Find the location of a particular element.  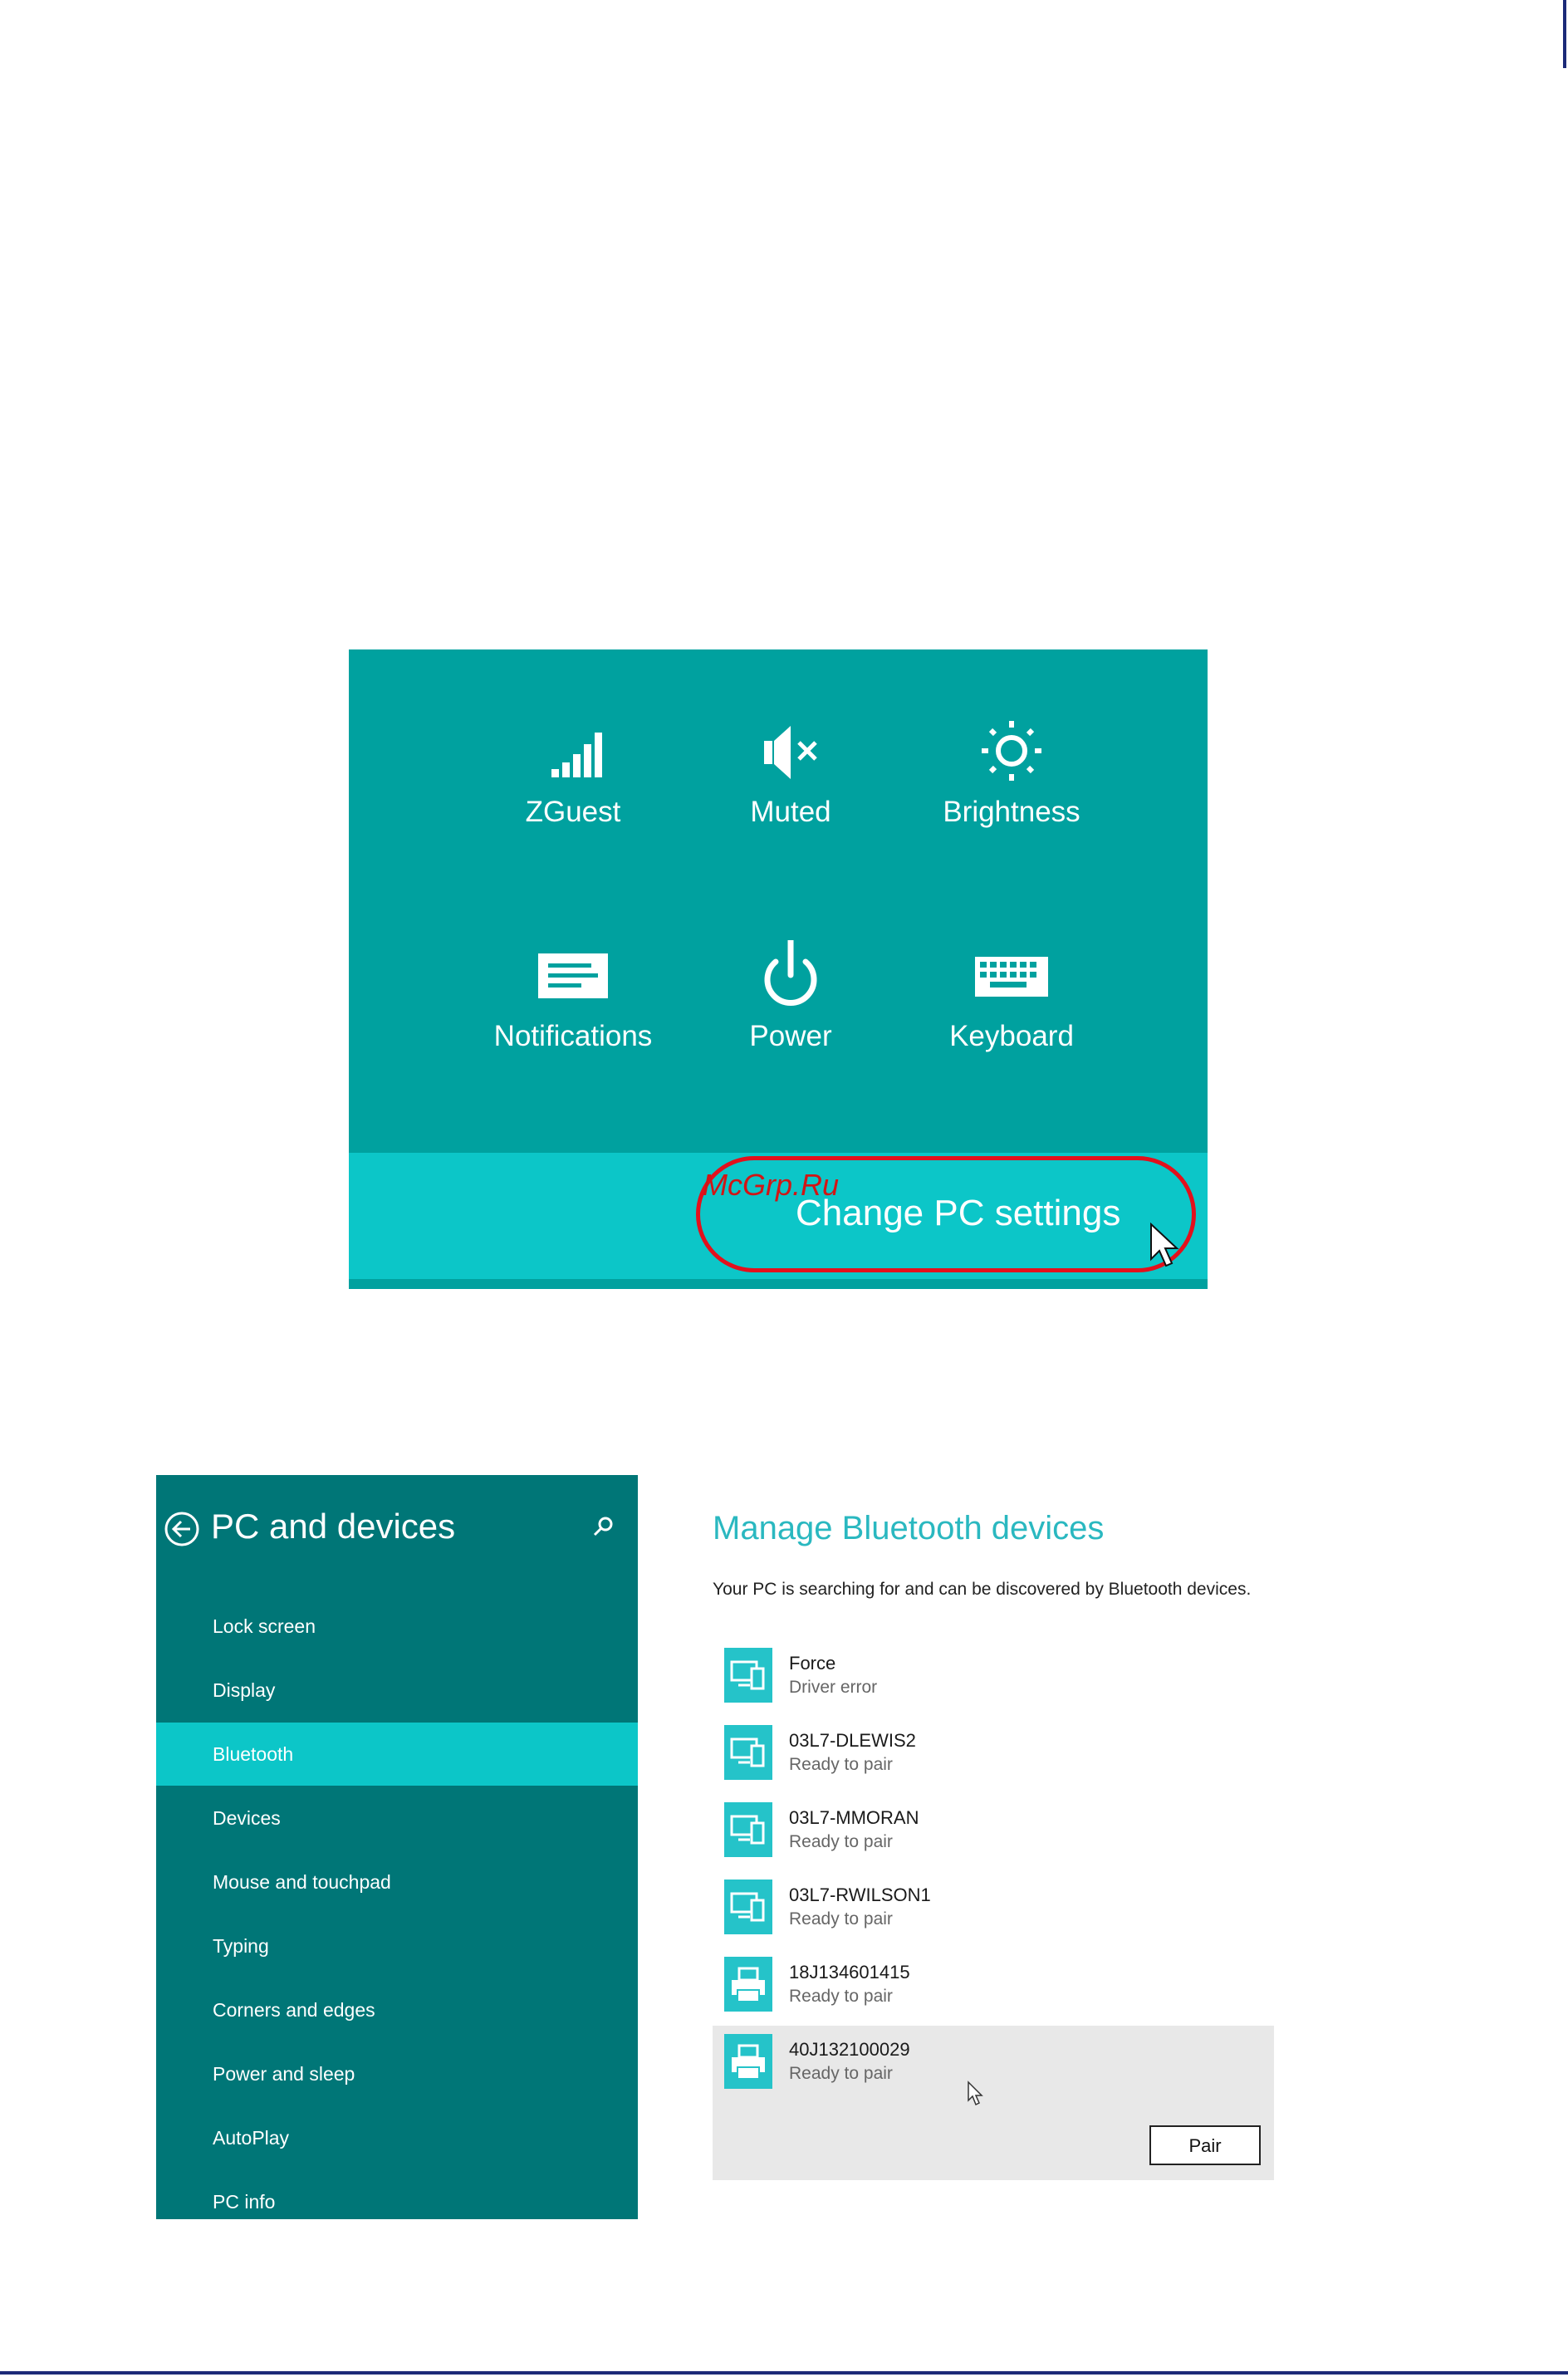

sidebar-item-power-and-sleep: Power and sleep is located at coordinates (397, 2073).